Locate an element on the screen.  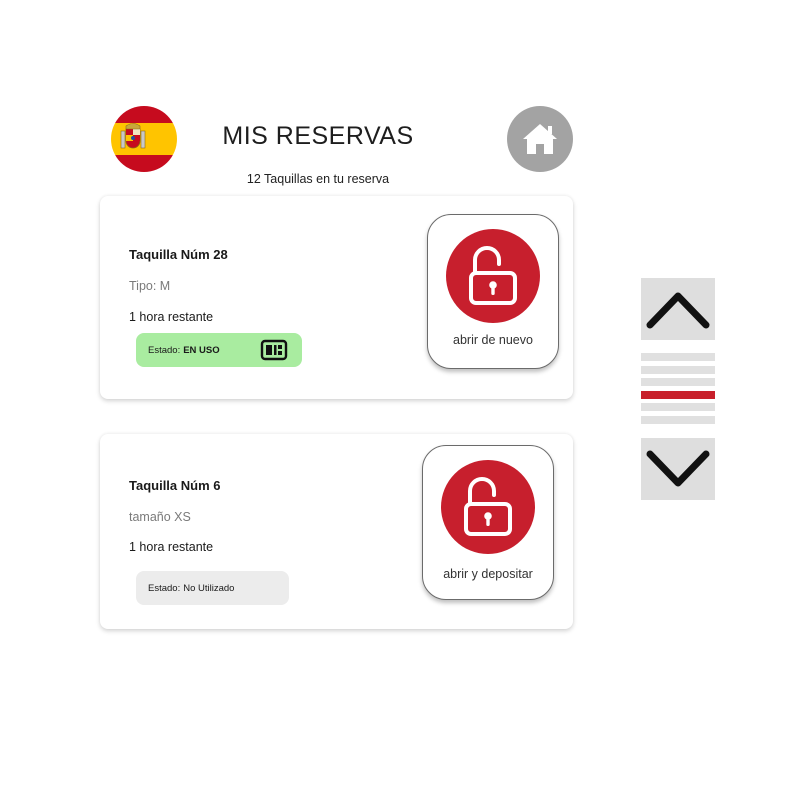
home-icon is located at coordinates (540, 139).